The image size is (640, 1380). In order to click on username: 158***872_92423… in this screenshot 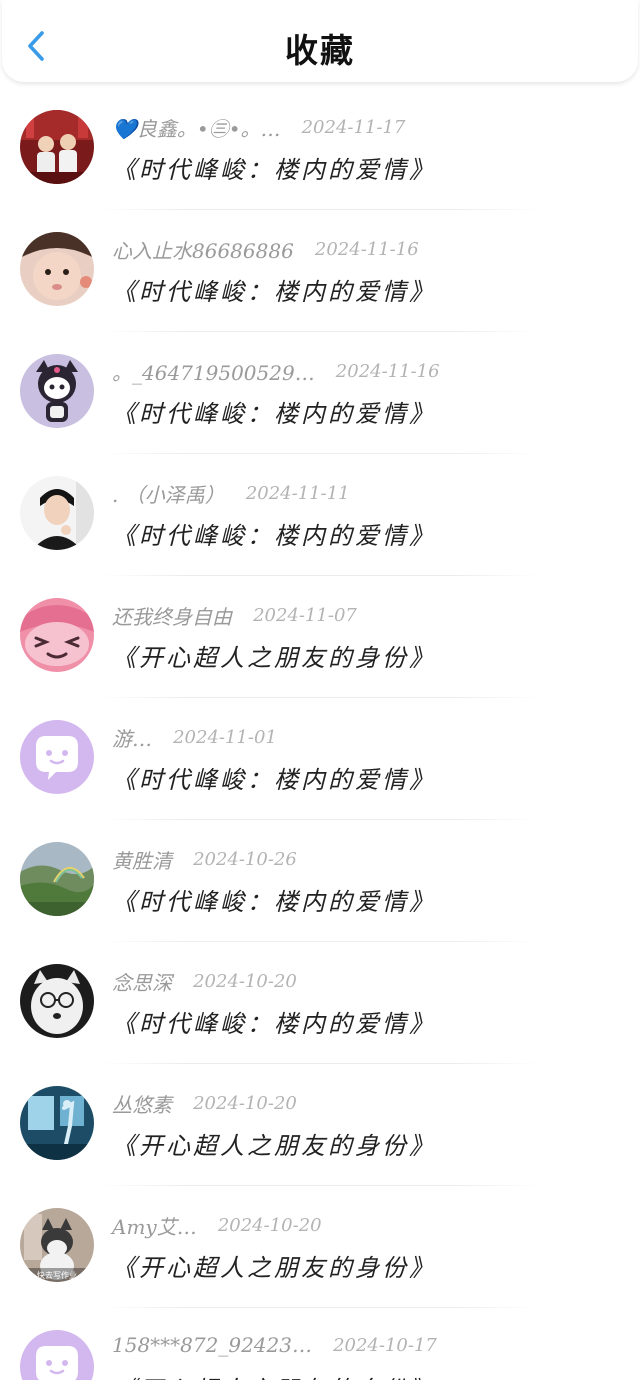, I will do `click(212, 1345)`.